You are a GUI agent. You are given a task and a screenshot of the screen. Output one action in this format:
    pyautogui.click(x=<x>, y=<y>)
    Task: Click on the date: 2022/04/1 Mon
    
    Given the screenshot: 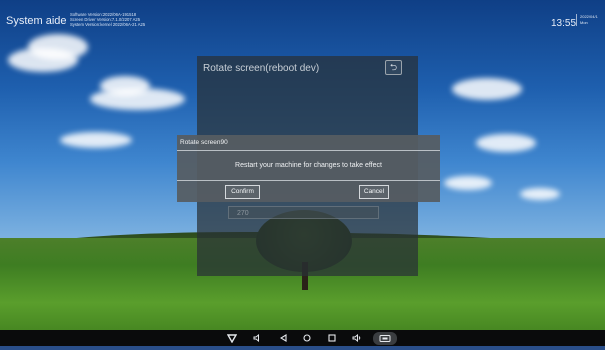 What is the action you would take?
    pyautogui.click(x=587, y=20)
    